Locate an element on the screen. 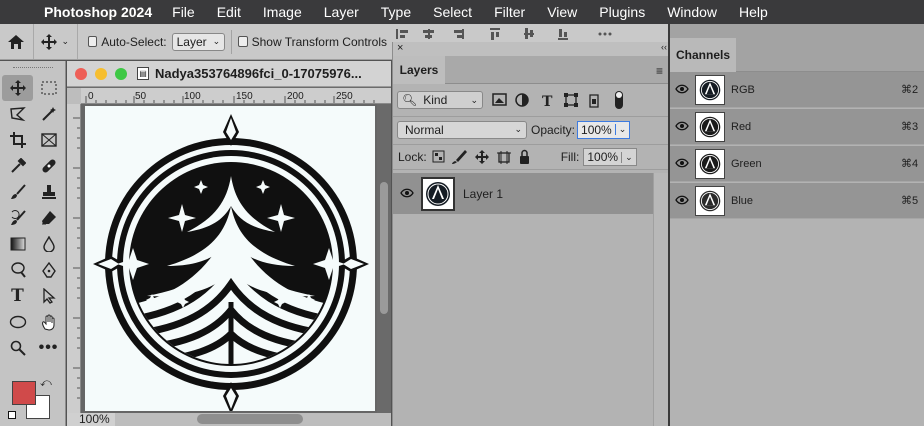  ruler-origin is located at coordinates (74, 96).